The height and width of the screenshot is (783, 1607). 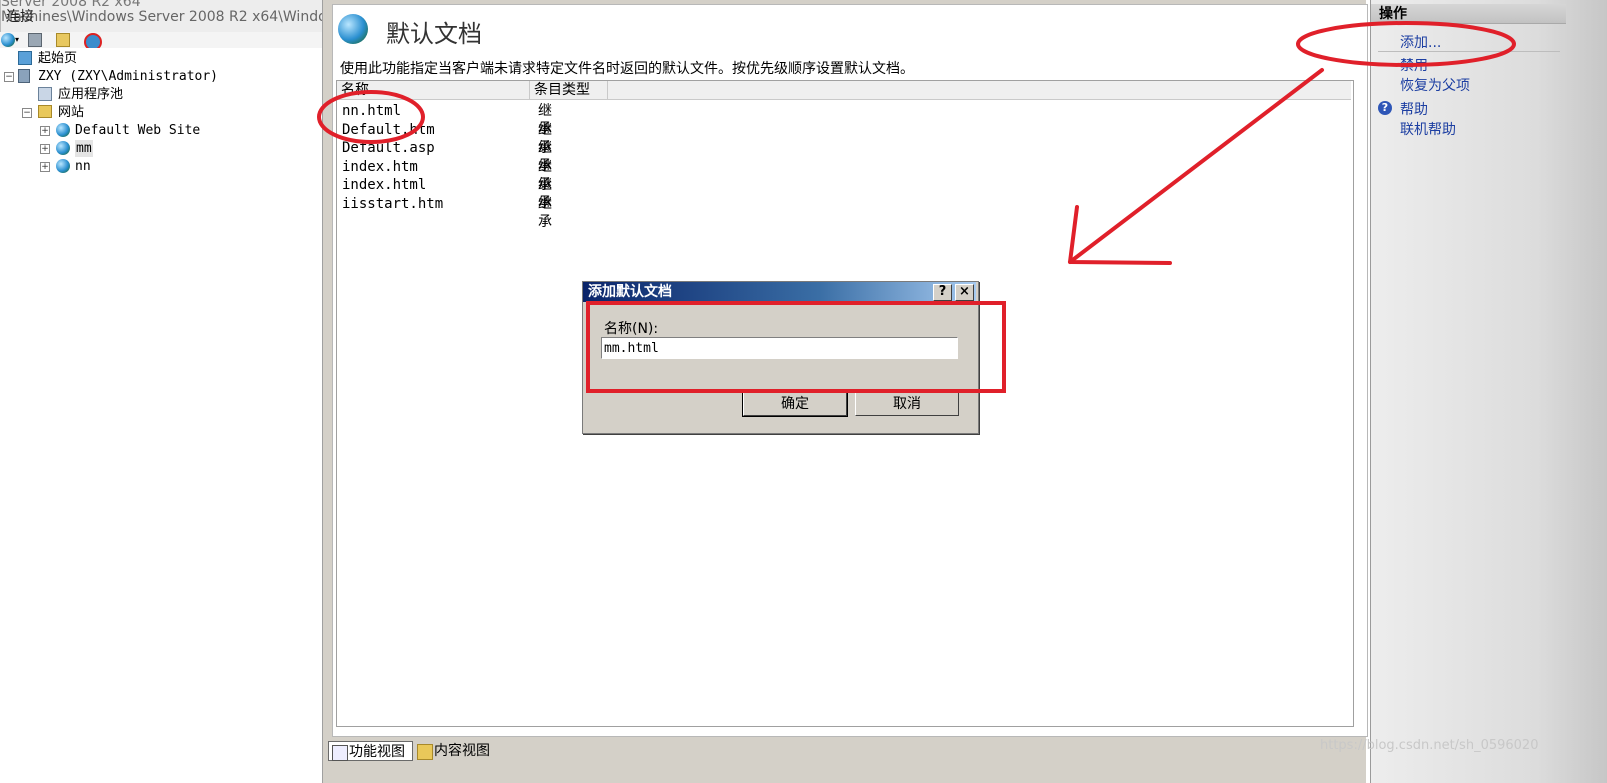 I want to click on connections-label: 连接, so click(x=20, y=17).